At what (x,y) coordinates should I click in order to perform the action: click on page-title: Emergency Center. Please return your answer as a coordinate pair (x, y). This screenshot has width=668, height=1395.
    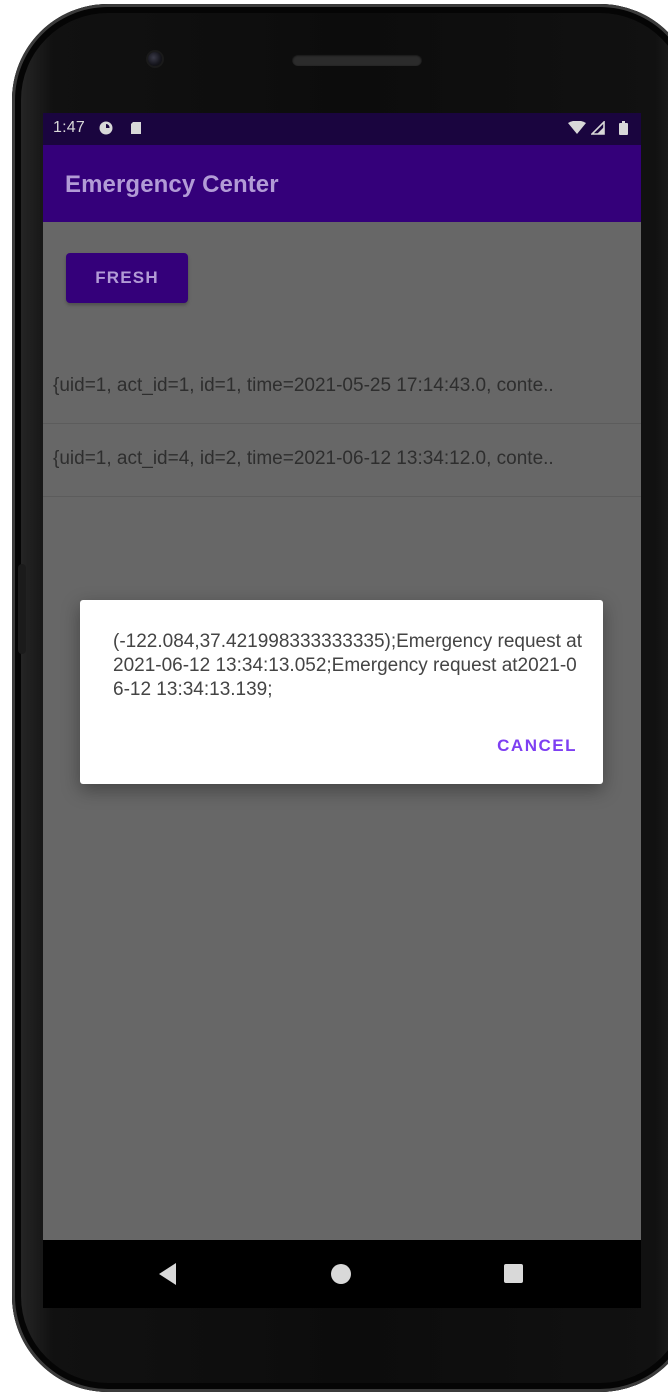
    Looking at the image, I should click on (172, 184).